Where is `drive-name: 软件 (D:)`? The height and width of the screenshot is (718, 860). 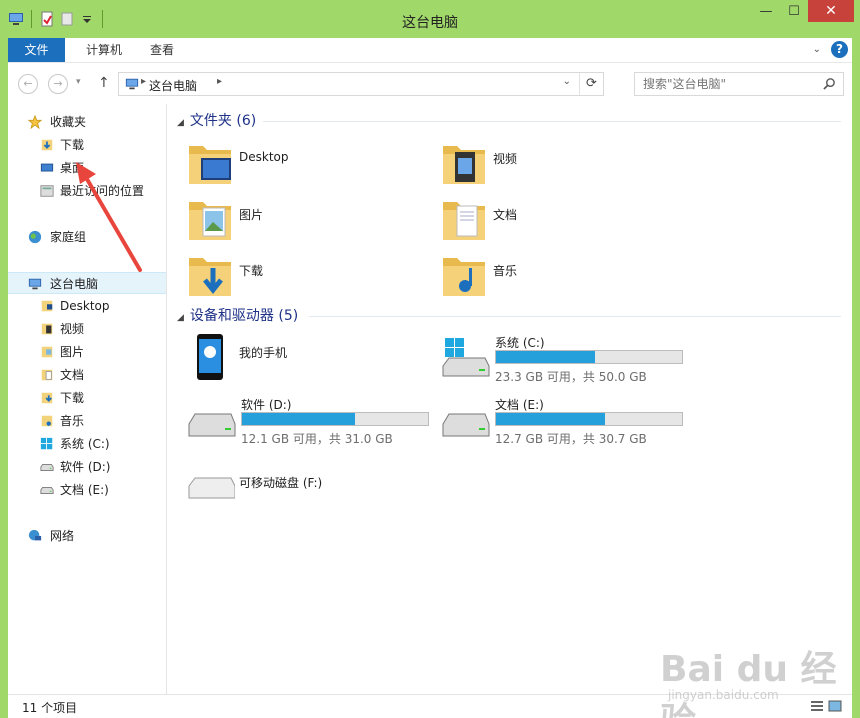
drive-name: 软件 (D:) is located at coordinates (266, 405).